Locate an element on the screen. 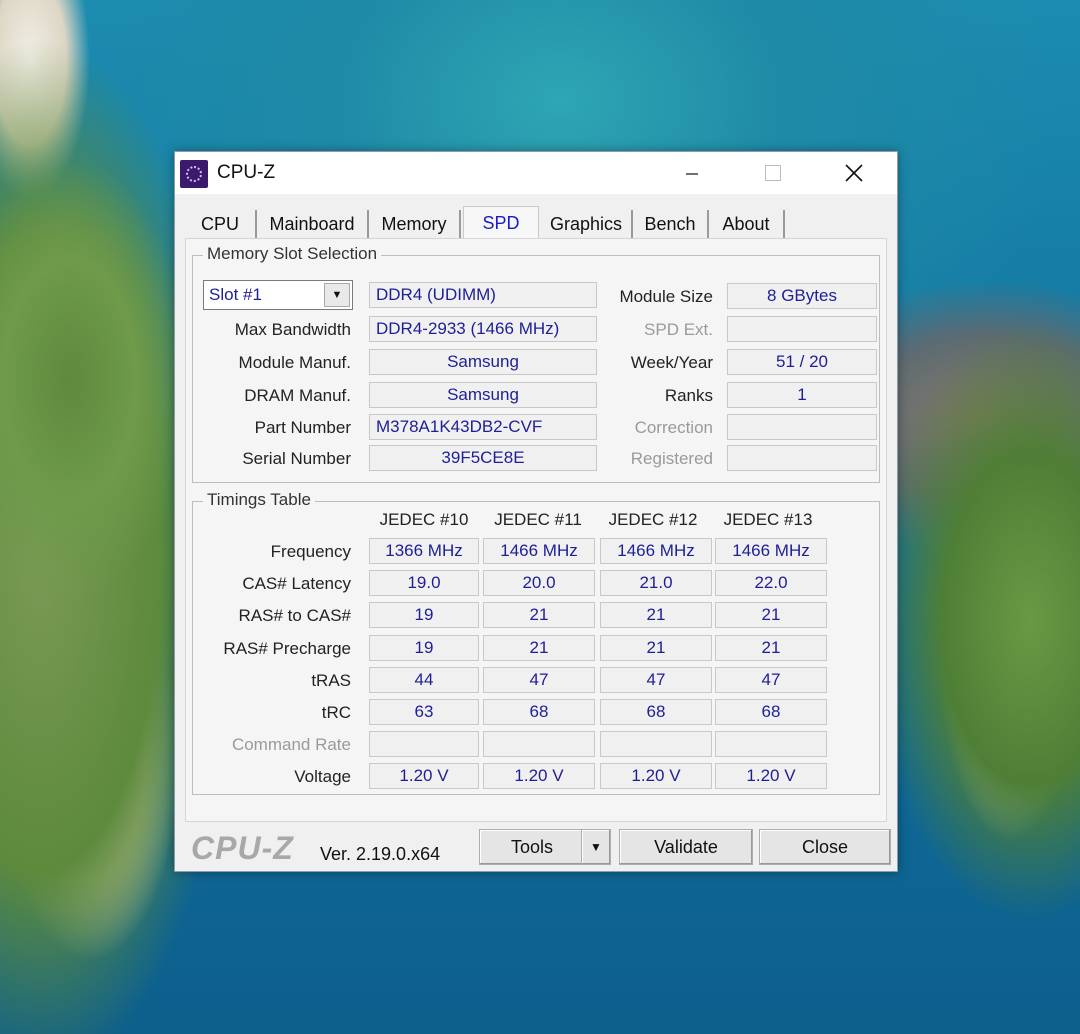 The height and width of the screenshot is (1034, 1080). tools-dropdown-button: ▼ is located at coordinates (596, 847).